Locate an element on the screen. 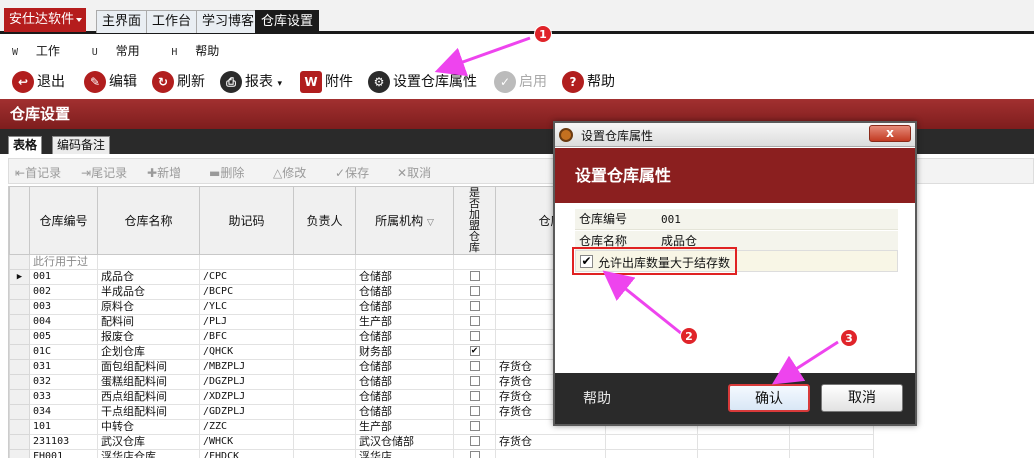 The width and height of the screenshot is (1034, 458). annotation-badge-1: 1 is located at coordinates (543, 34).